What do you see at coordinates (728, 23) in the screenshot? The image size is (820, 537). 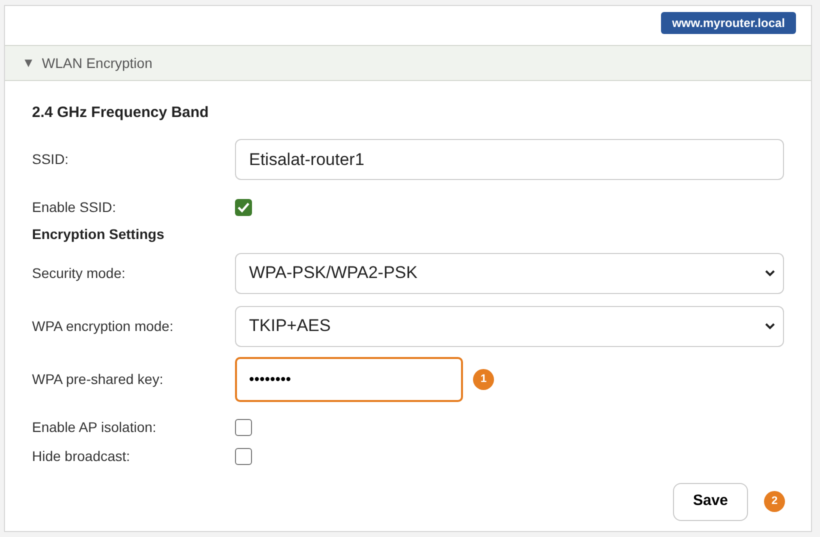 I see `url-badge: www.myrouter.local` at bounding box center [728, 23].